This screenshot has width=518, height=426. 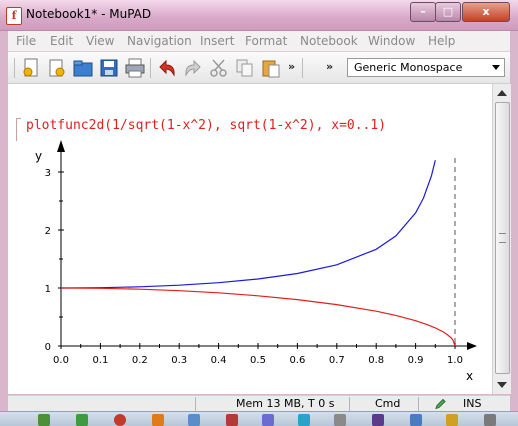 I want to click on print-icon, so click(x=135, y=68).